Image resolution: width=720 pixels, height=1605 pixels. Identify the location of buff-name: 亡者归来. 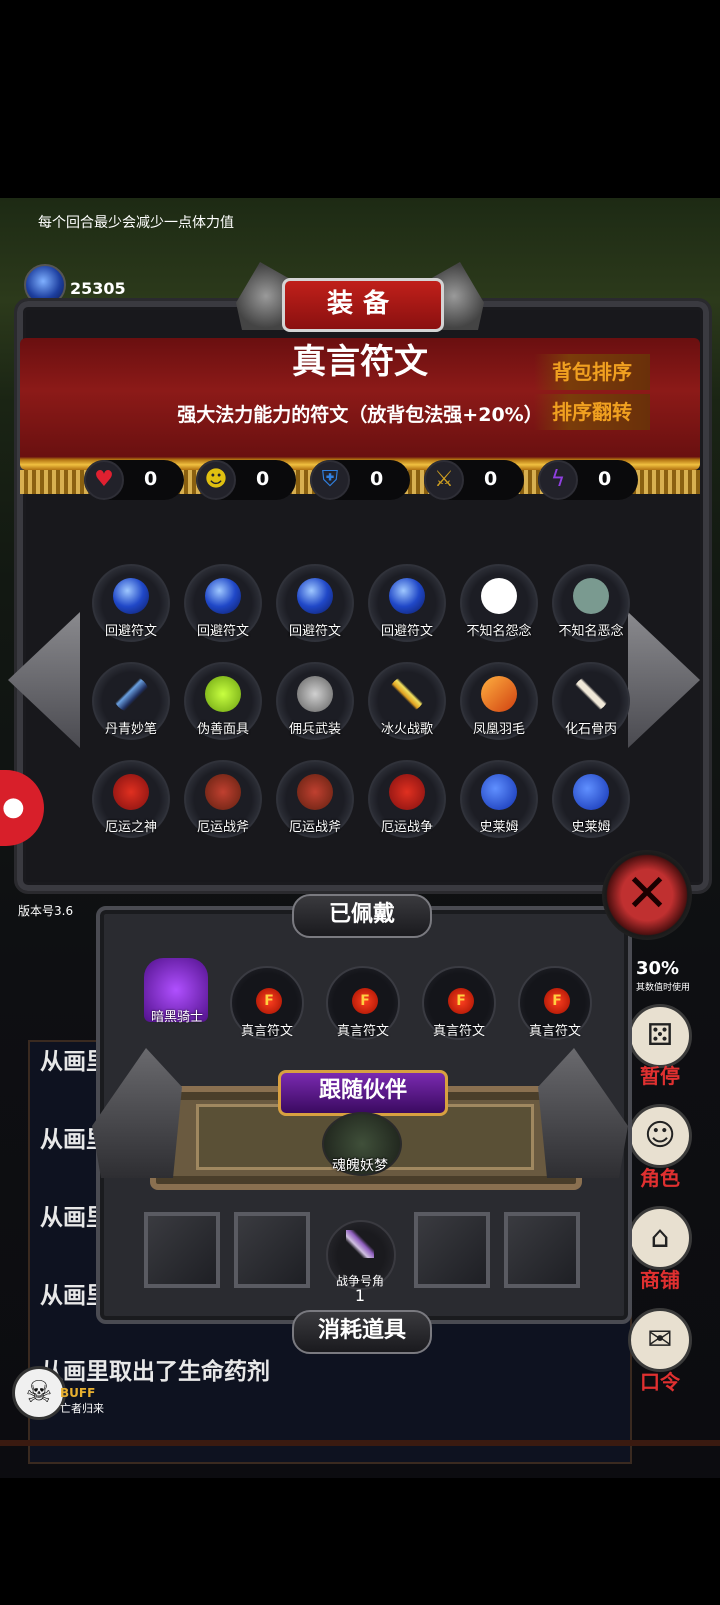
(82, 1408).